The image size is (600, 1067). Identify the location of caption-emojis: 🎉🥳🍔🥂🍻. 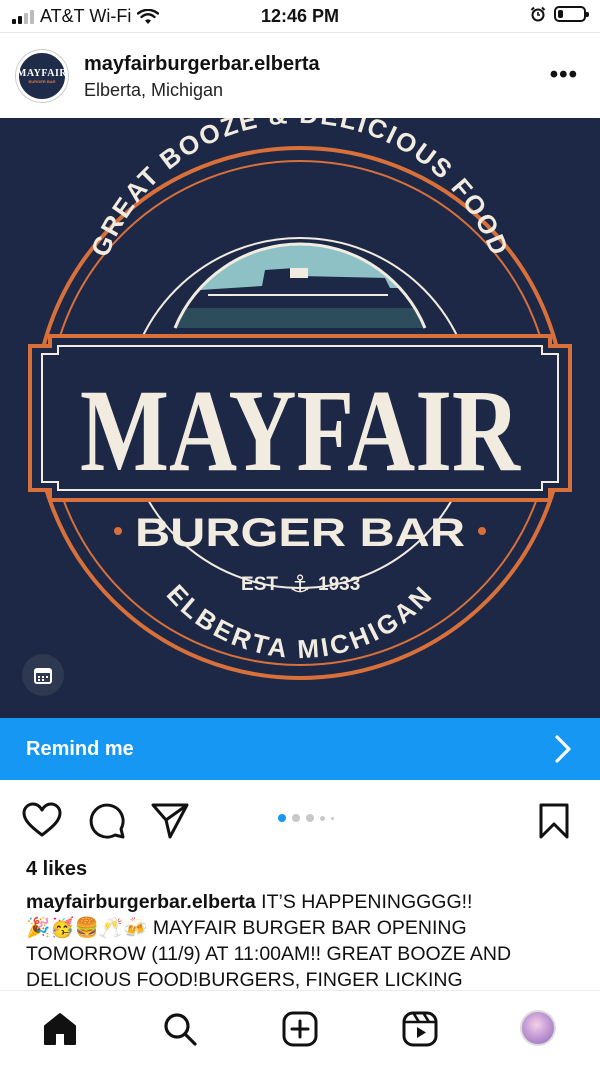
(87, 928).